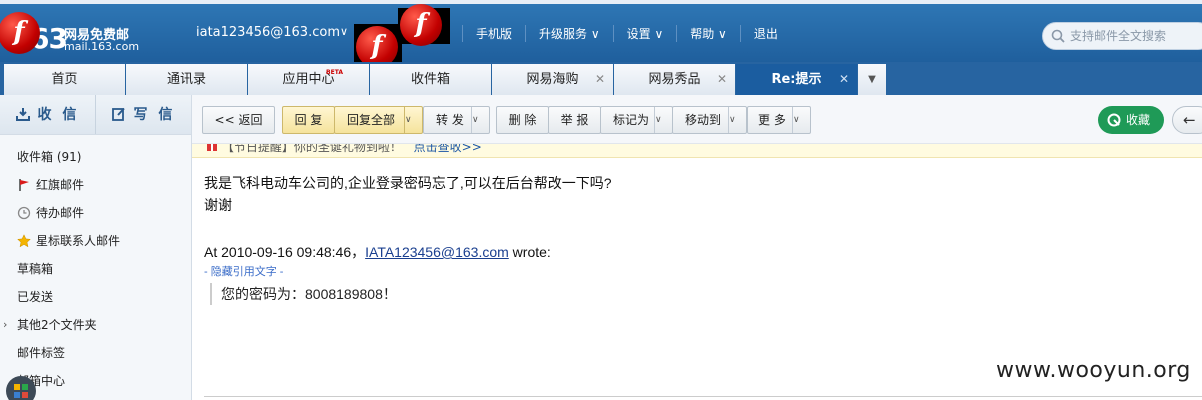 Image resolution: width=1202 pixels, height=400 pixels. What do you see at coordinates (41, 353) in the screenshot?
I see `folder-label: 邮件标签` at bounding box center [41, 353].